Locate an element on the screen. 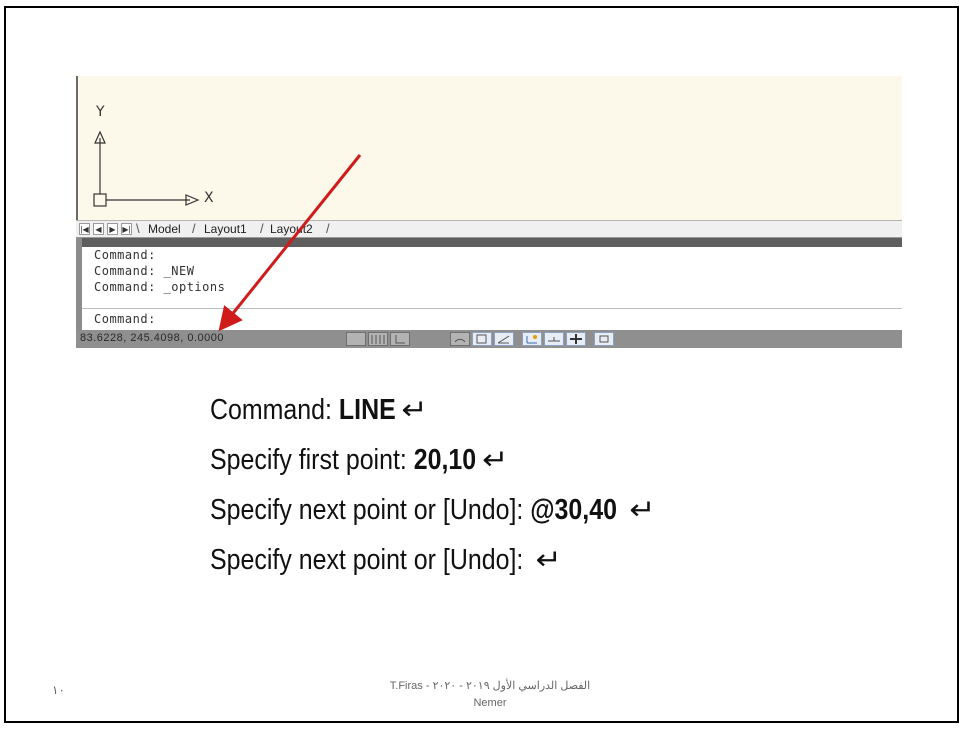 The width and height of the screenshot is (967, 731). instruction-line: Command: LINE ↵ is located at coordinates (468, 417).